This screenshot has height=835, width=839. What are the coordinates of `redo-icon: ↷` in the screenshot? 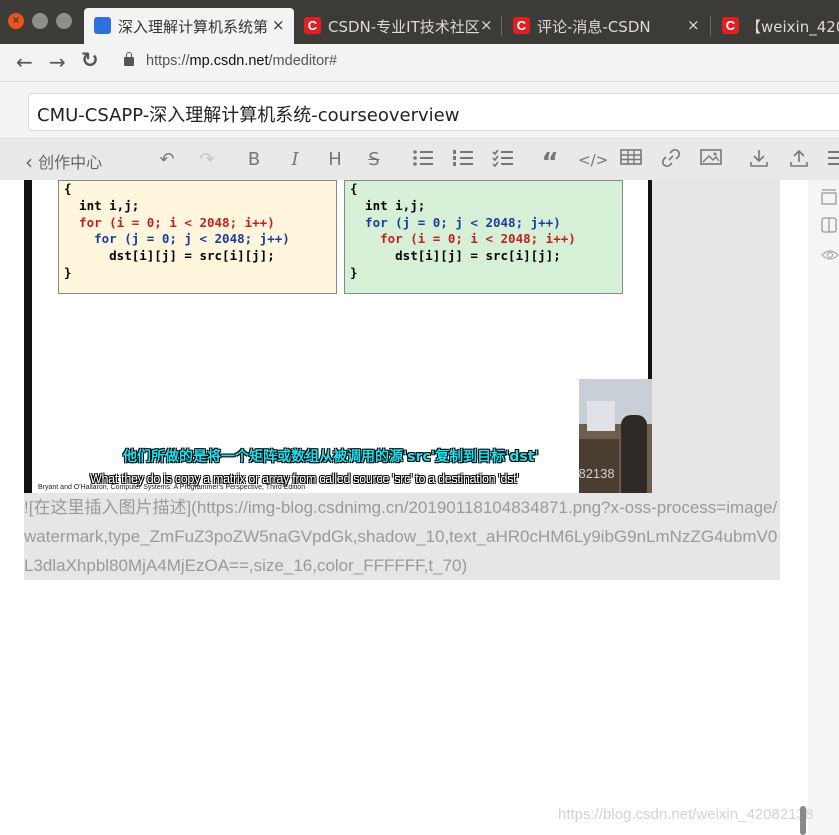 It's located at (207, 160).